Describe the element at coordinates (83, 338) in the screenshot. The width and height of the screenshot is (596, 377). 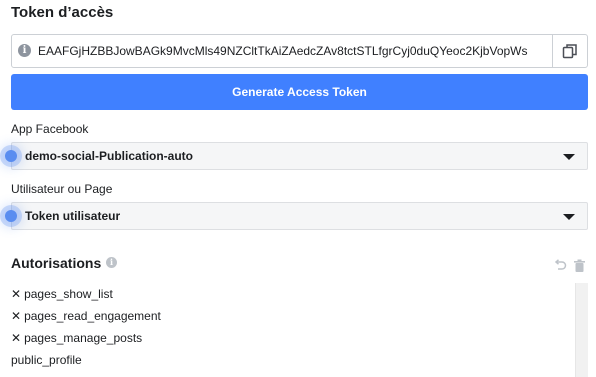
I see `permission-name: pages_manage_posts` at that location.